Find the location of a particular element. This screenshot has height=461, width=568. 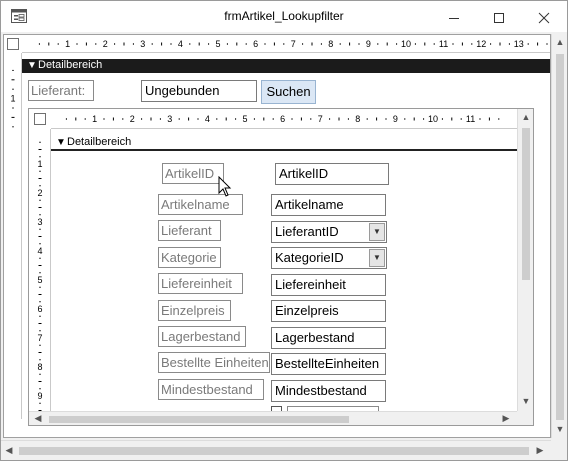

mouse-pointer-icon is located at coordinates (225, 186).